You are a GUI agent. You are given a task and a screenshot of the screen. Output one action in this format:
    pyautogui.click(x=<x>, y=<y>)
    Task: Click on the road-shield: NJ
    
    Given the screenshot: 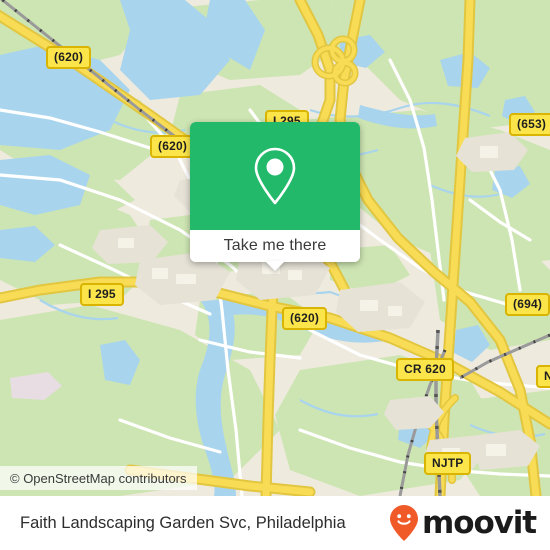 What is the action you would take?
    pyautogui.click(x=543, y=376)
    